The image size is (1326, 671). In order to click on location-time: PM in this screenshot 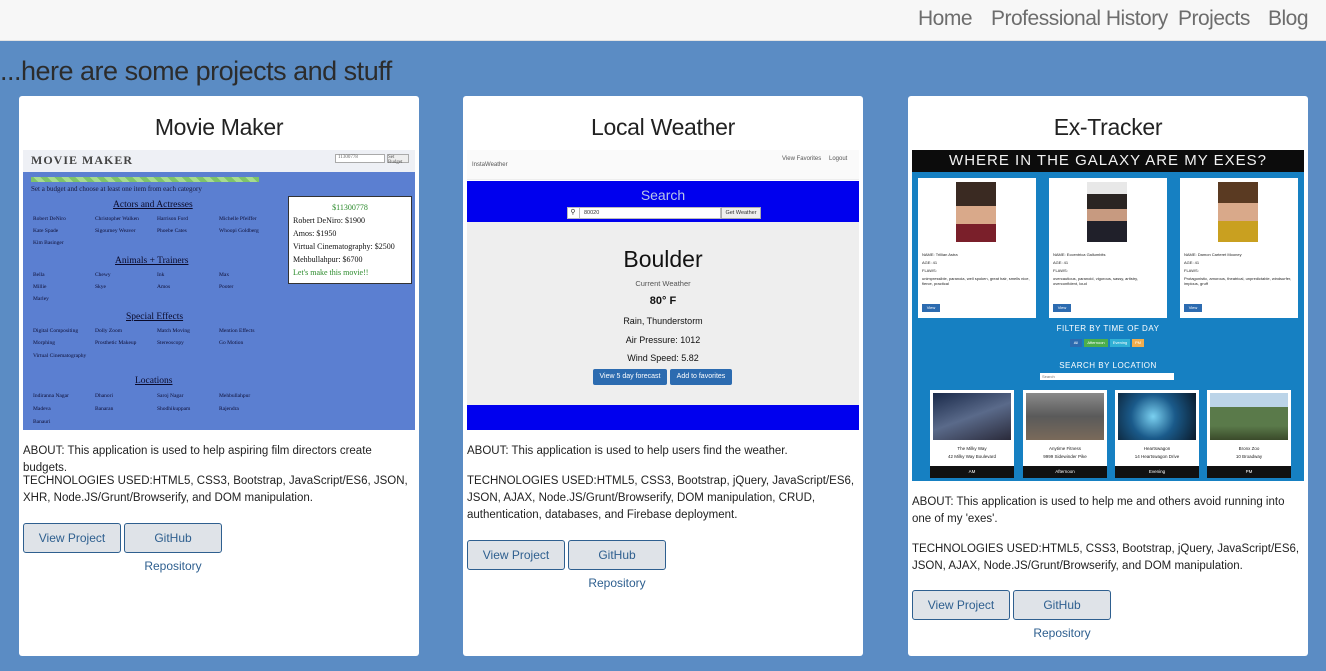, I will do `click(1249, 472)`.